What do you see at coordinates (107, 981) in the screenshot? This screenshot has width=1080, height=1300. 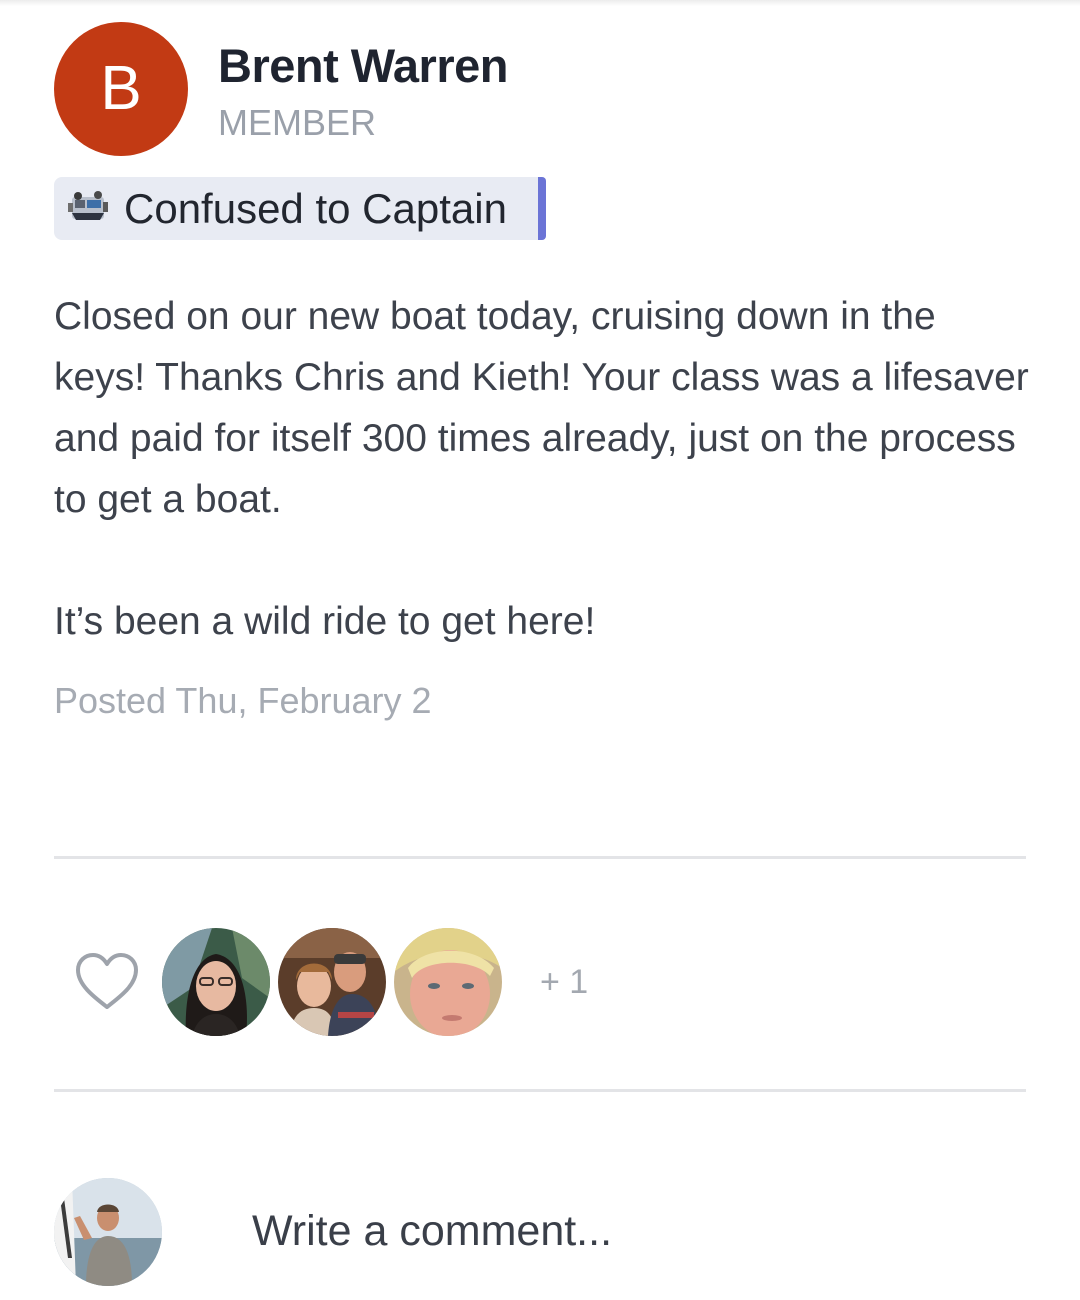 I see `heart-outline-icon` at bounding box center [107, 981].